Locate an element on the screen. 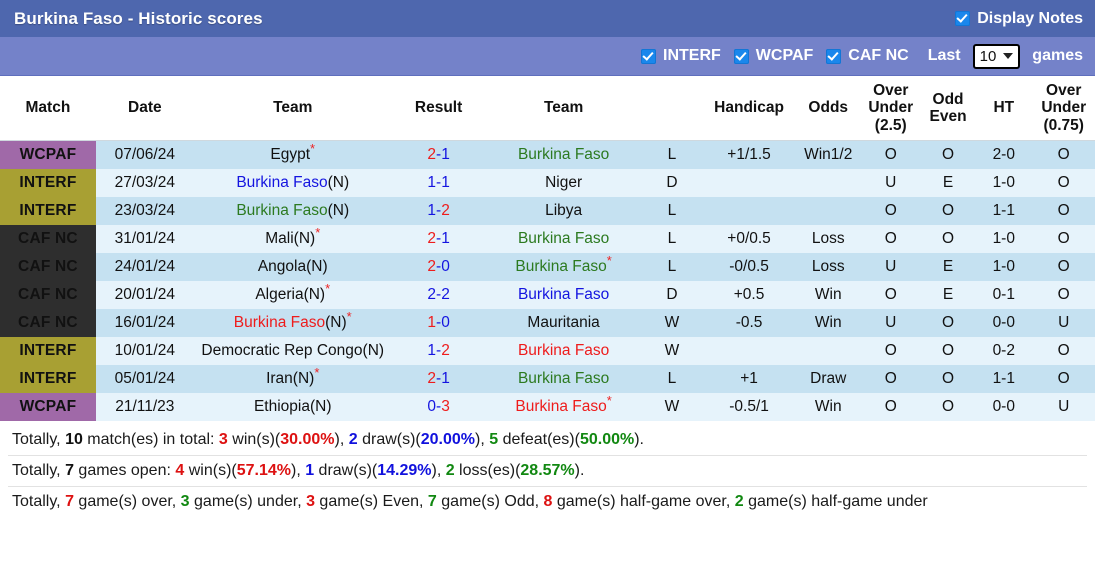 The image size is (1095, 577). col-odd-even: Odd Even is located at coordinates (948, 109).